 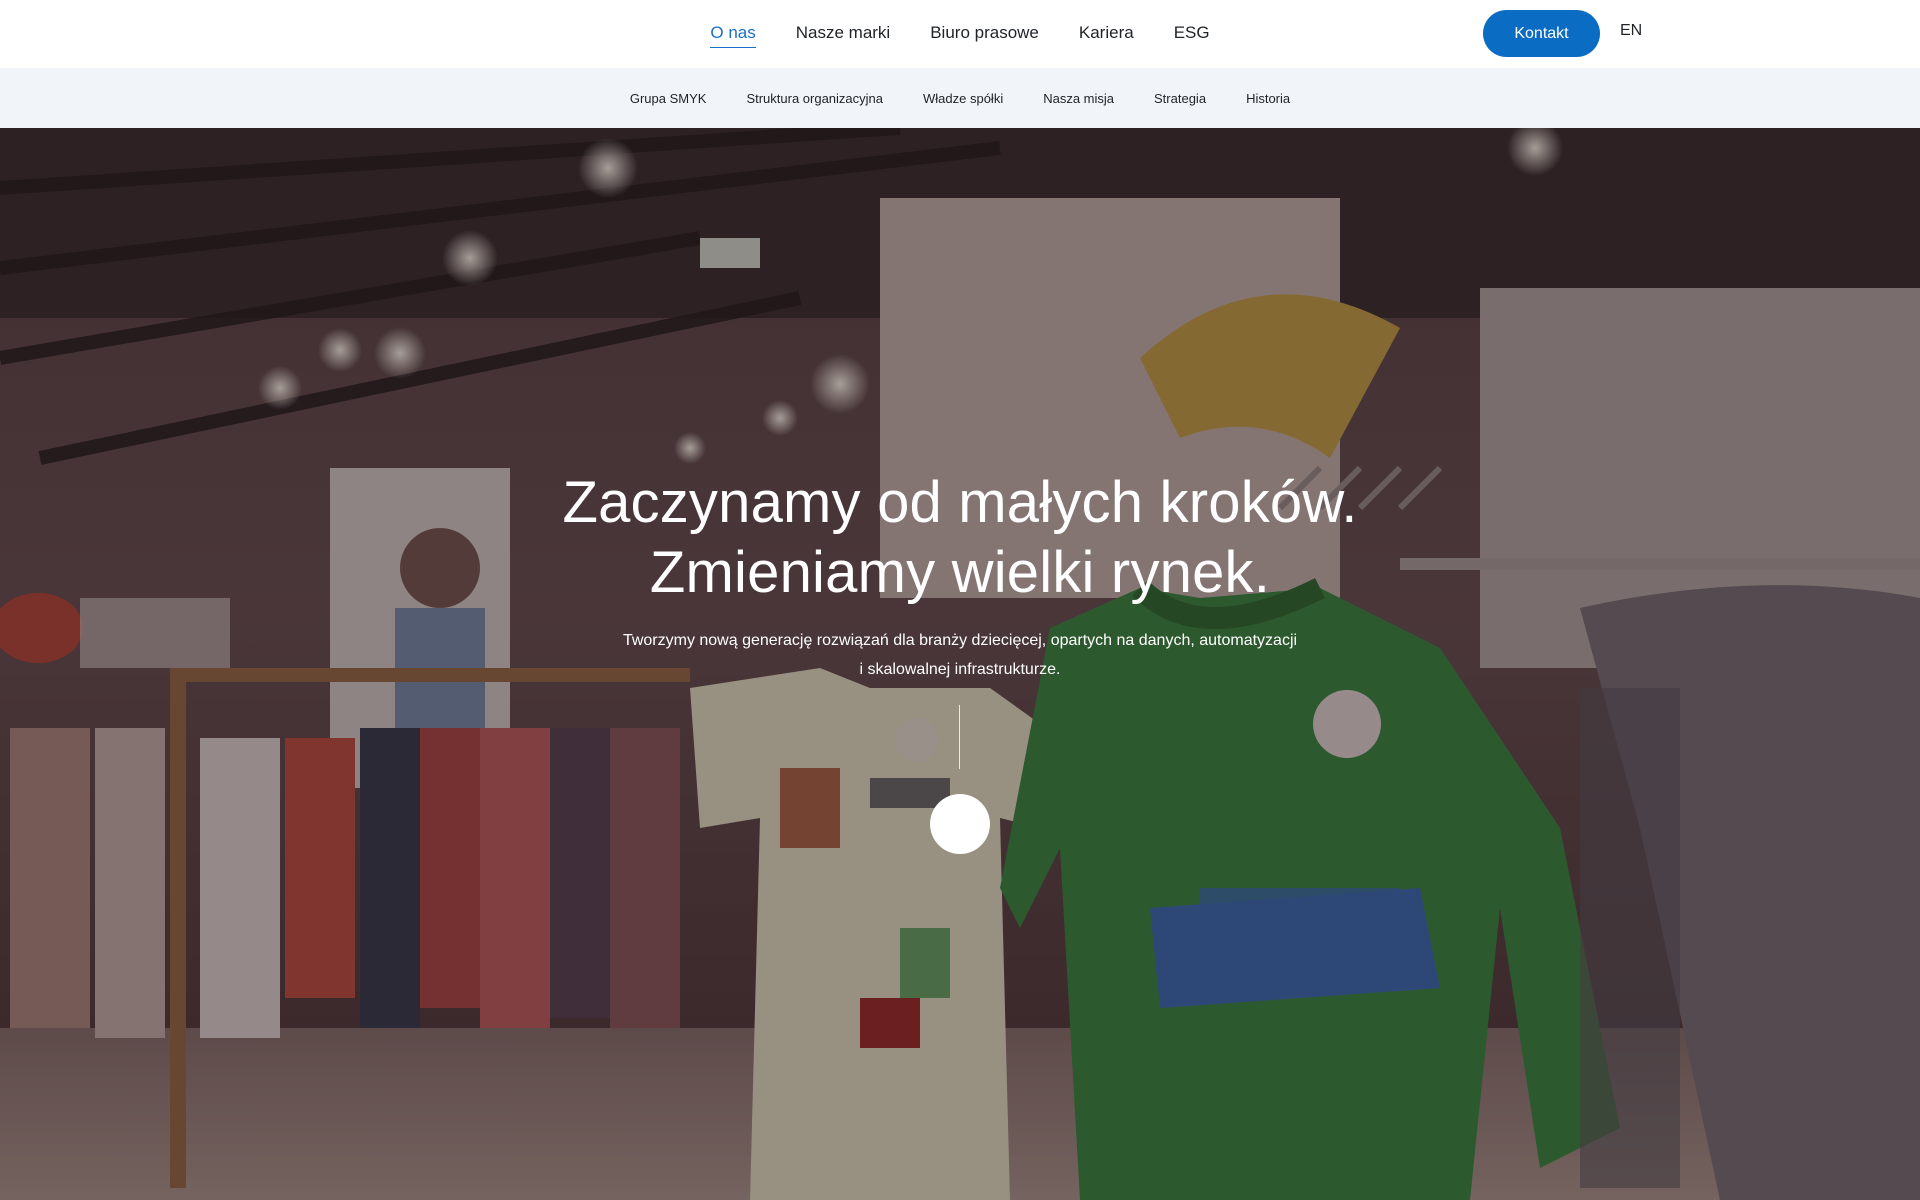 What do you see at coordinates (959, 737) in the screenshot?
I see `scroll-indicator-line` at bounding box center [959, 737].